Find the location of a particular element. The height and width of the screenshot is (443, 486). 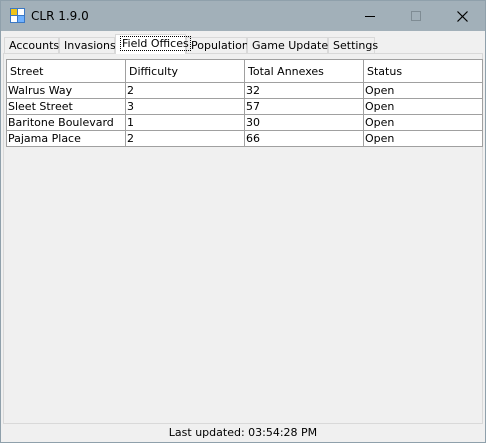

tab-label: Settings is located at coordinates (356, 45).